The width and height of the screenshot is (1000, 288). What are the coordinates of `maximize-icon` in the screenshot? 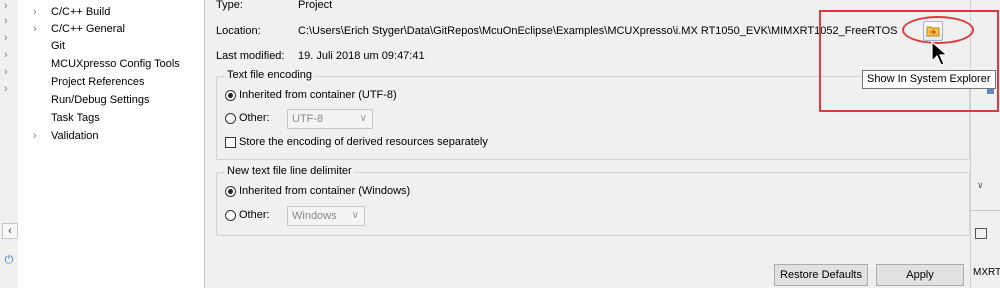 It's located at (981, 233).